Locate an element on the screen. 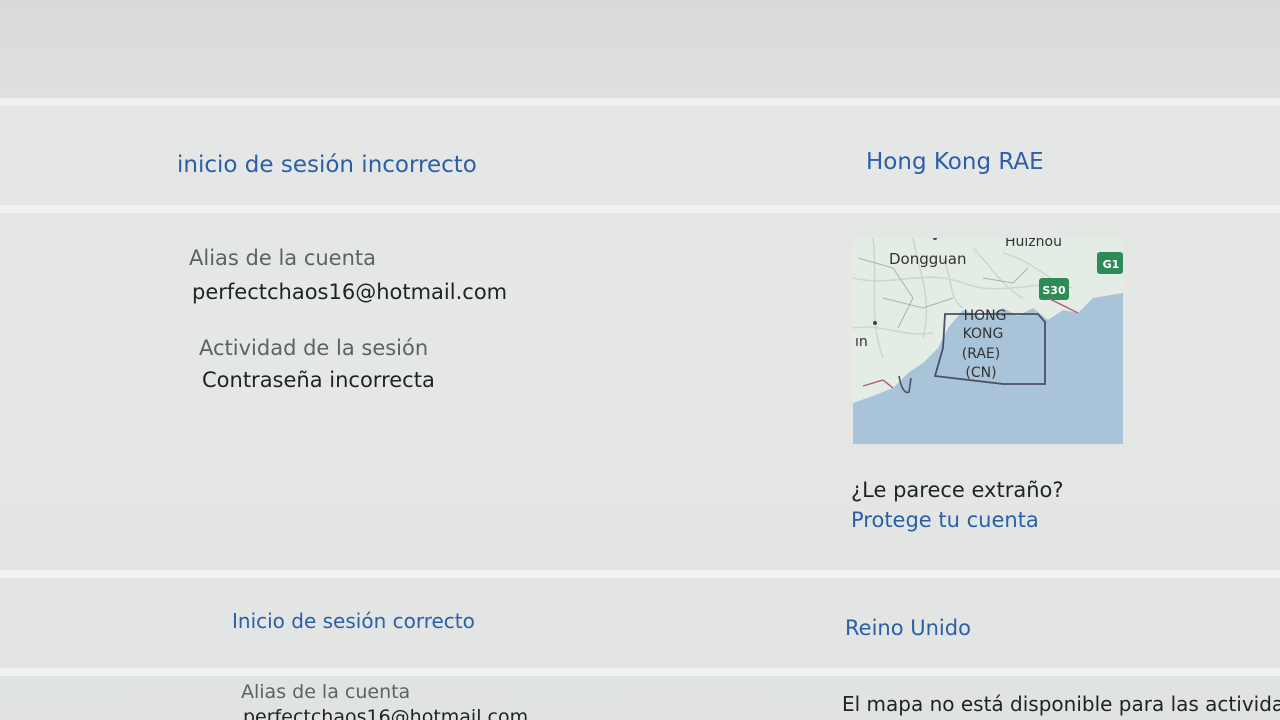  session-activity-label: Actividad de la sesión is located at coordinates (314, 348).